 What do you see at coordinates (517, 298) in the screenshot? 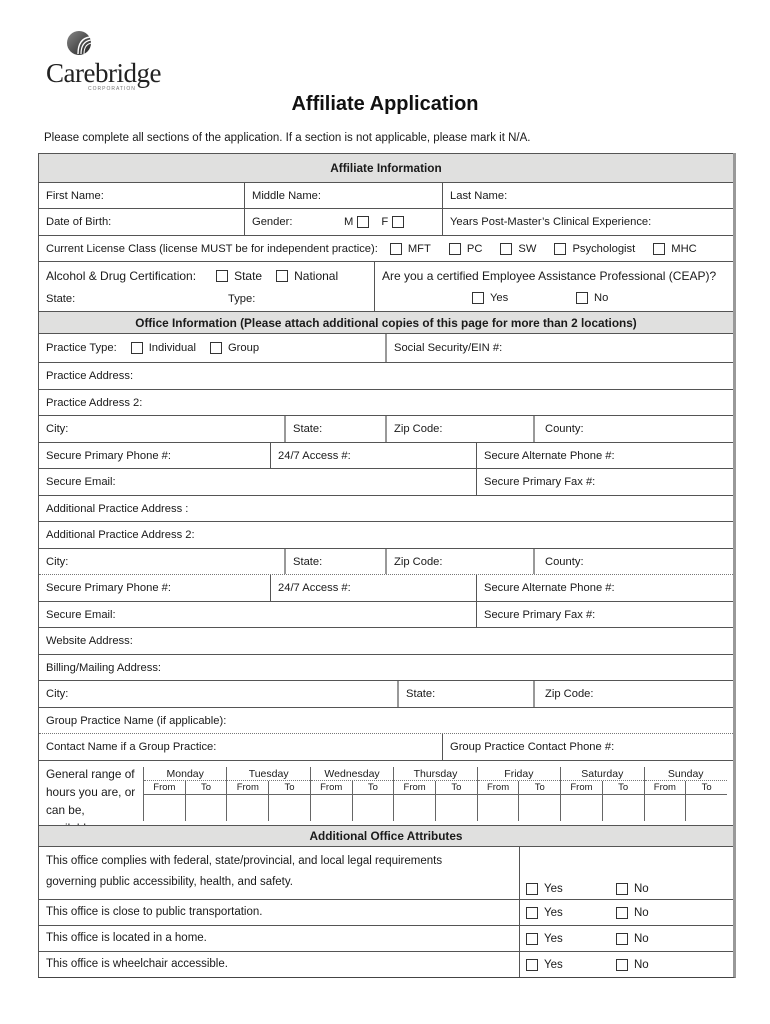
I see `ceap-yes-option: Yes` at bounding box center [517, 298].